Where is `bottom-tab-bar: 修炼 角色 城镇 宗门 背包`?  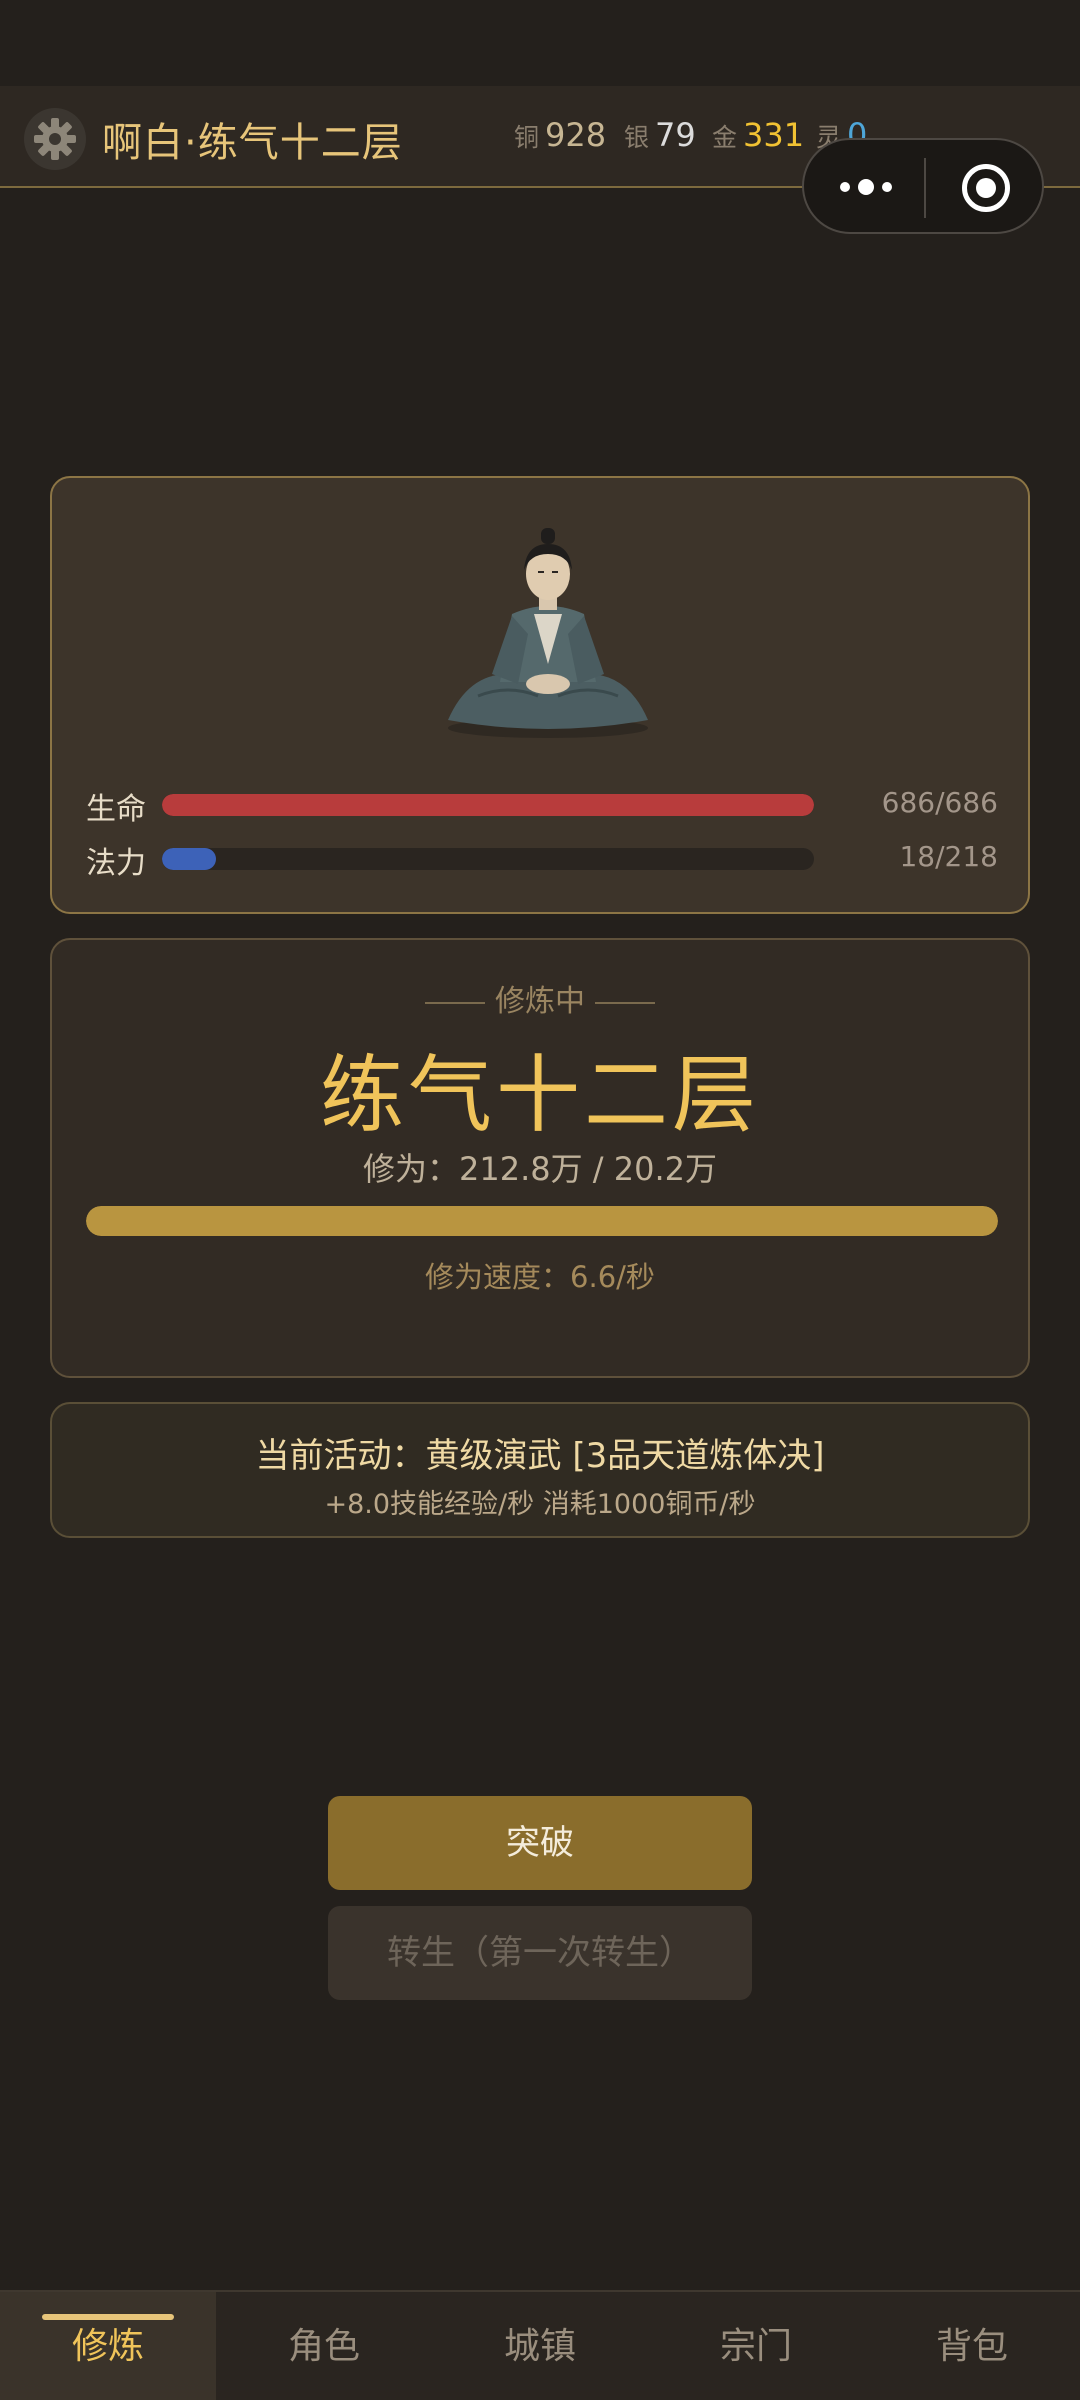 bottom-tab-bar: 修炼 角色 城镇 宗门 背包 is located at coordinates (540, 2345).